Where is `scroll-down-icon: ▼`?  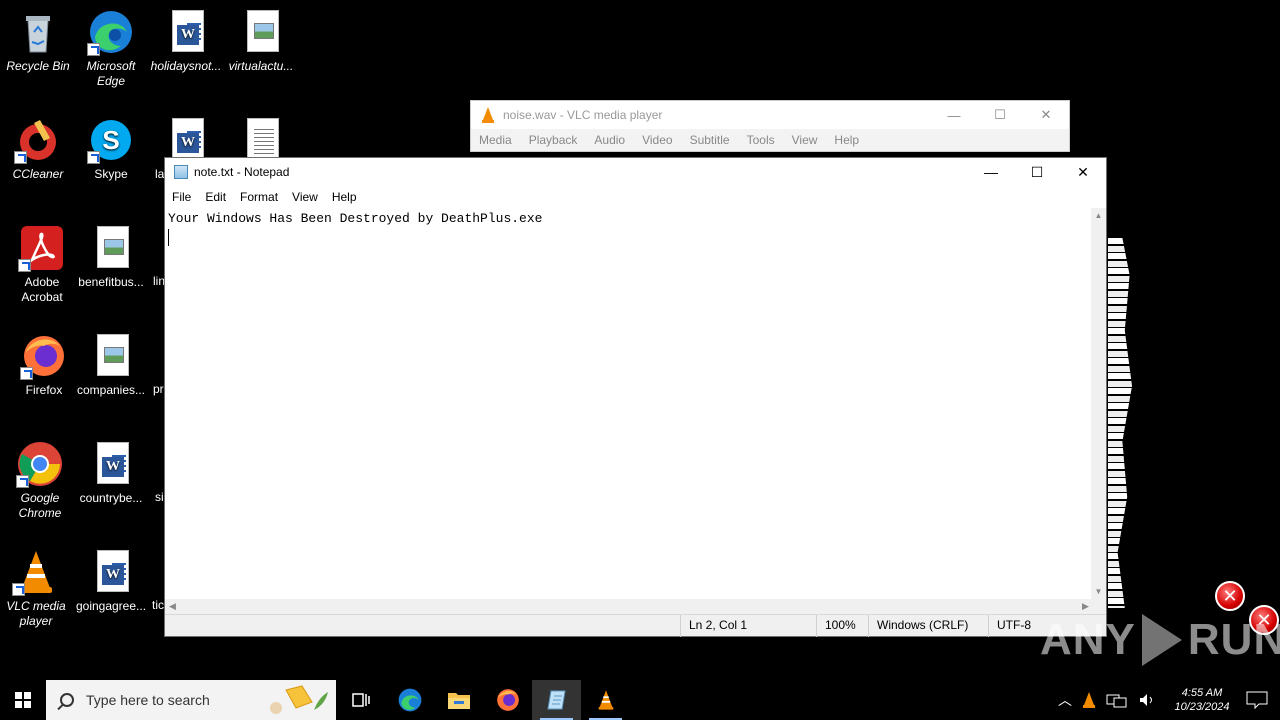
scroll-down-icon: ▼ is located at coordinates (1098, 591).